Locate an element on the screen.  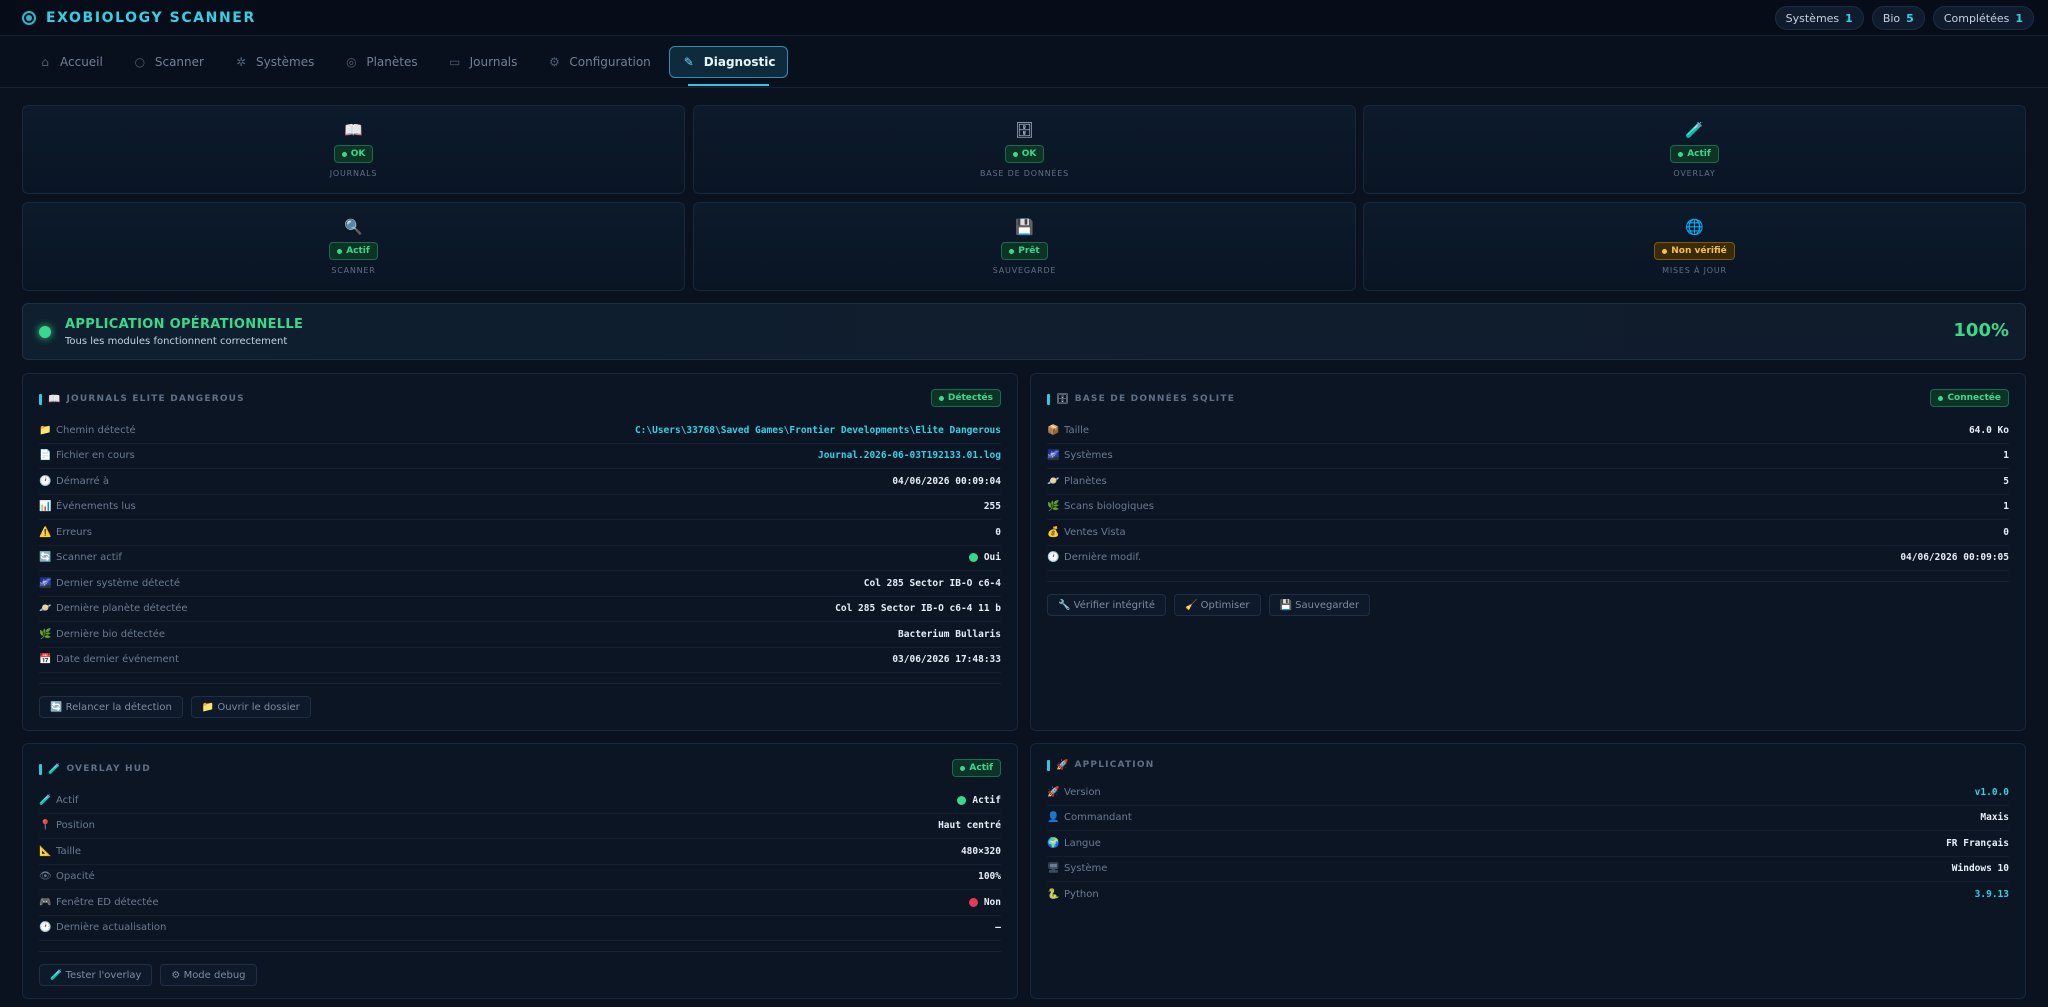
stat-bio-pill: Bio 5 is located at coordinates (1898, 18).